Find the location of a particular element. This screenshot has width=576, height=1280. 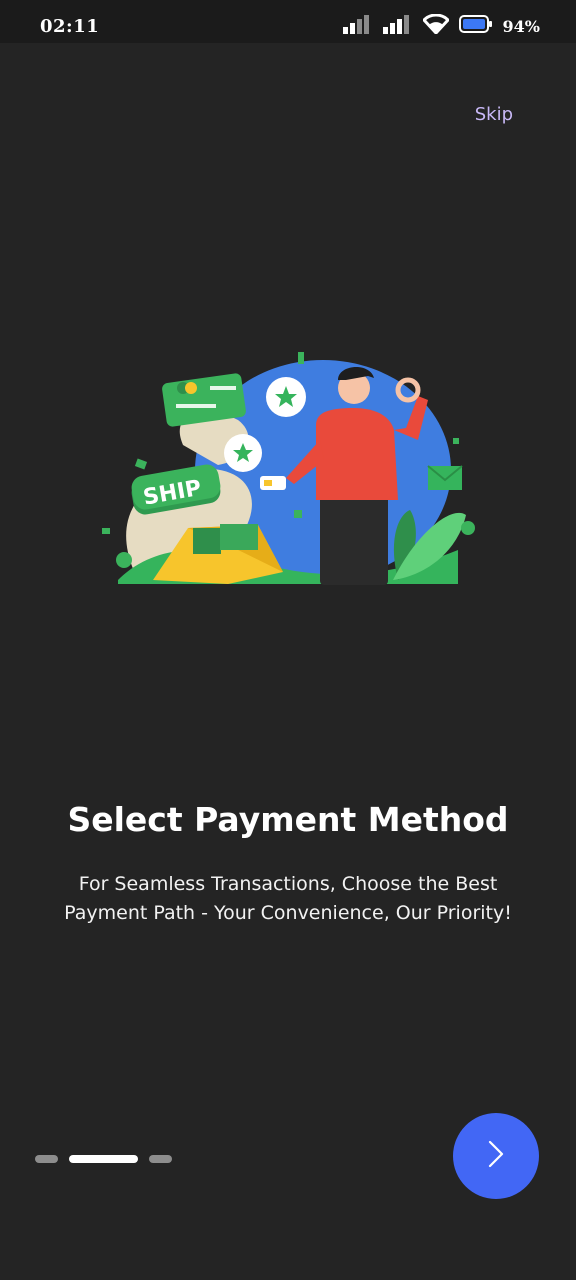

status-icons: 94% is located at coordinates (441, 25).